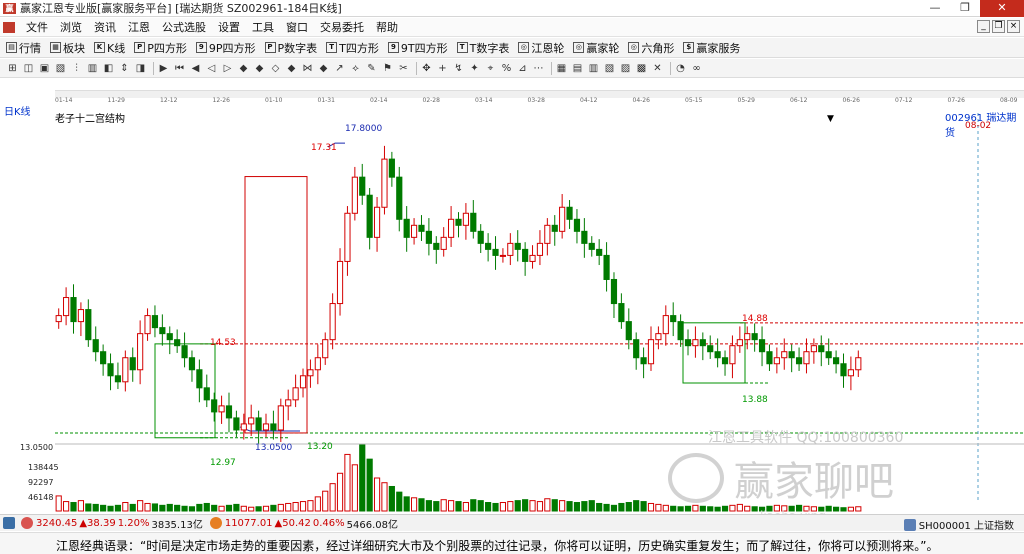  What do you see at coordinates (76, 68) in the screenshot?
I see `tool-icon: ⫶` at bounding box center [76, 68].